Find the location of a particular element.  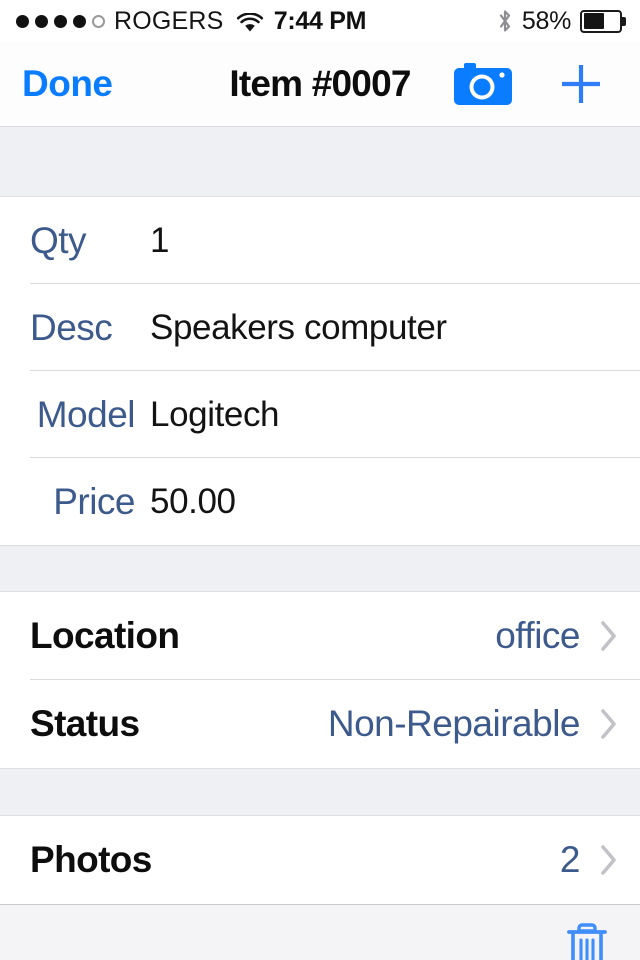

row-model-value: Logitech is located at coordinates (215, 415).